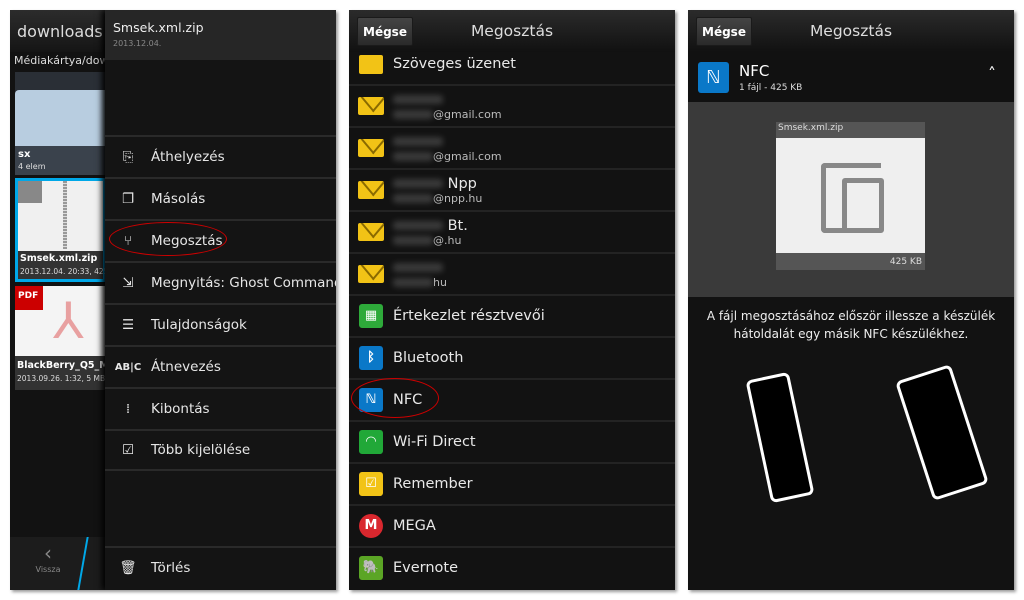 This screenshot has width=1024, height=600. Describe the element at coordinates (128, 199) in the screenshot. I see `copy-icon: ❐` at that location.